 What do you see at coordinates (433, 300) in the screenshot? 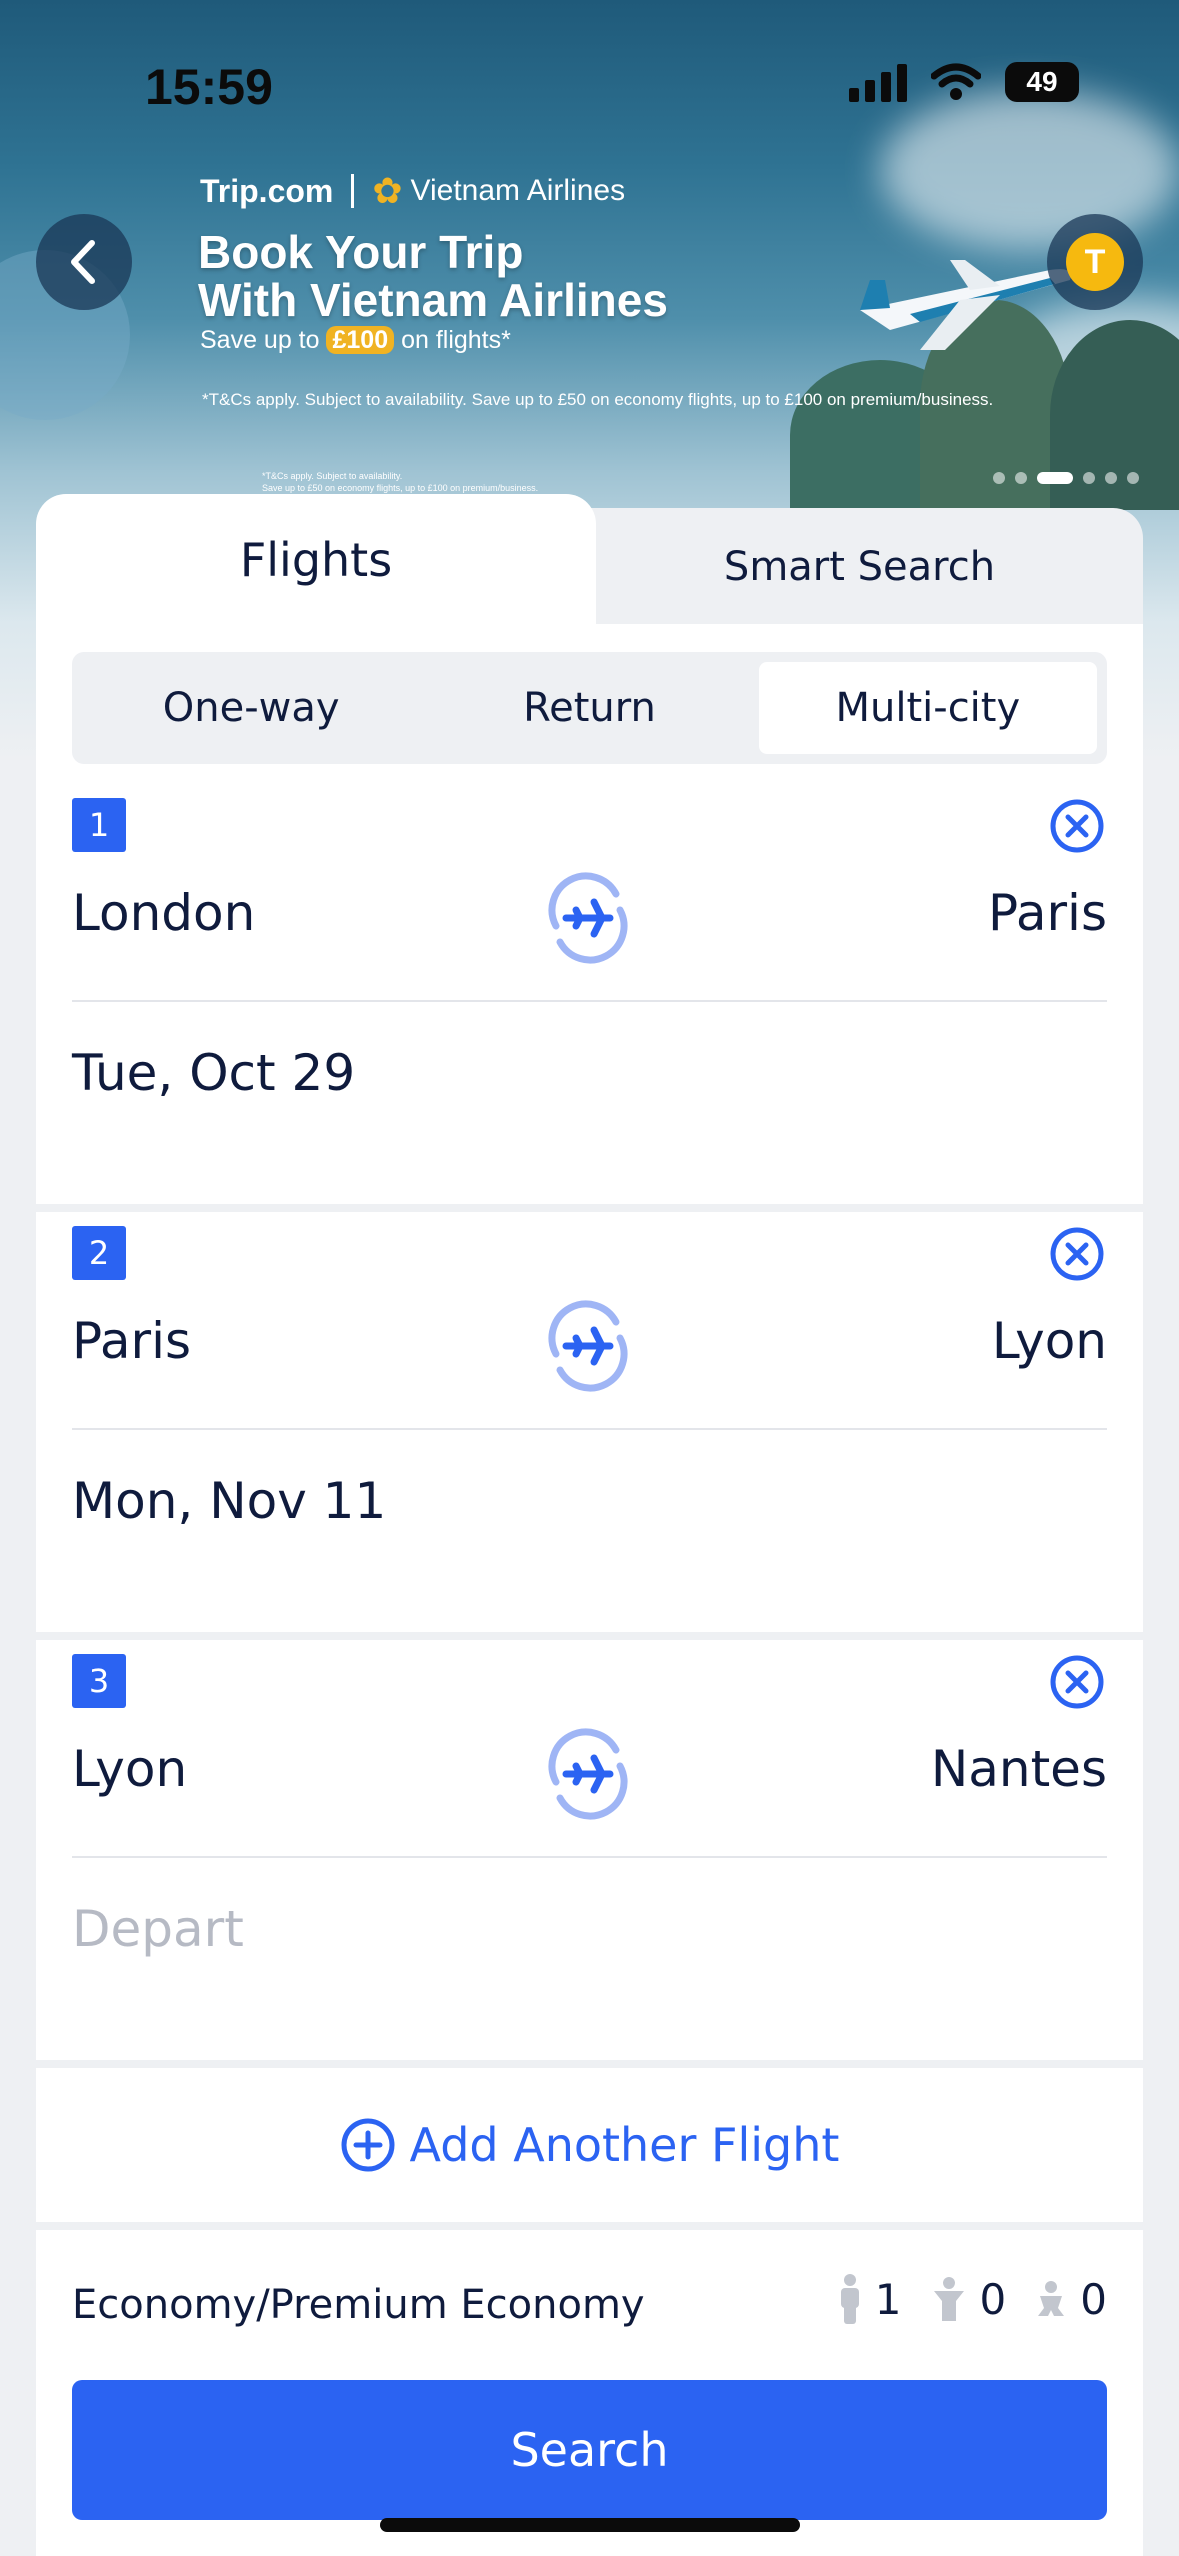
I see `promo-title-line2: With Vietnam Airlines` at bounding box center [433, 300].